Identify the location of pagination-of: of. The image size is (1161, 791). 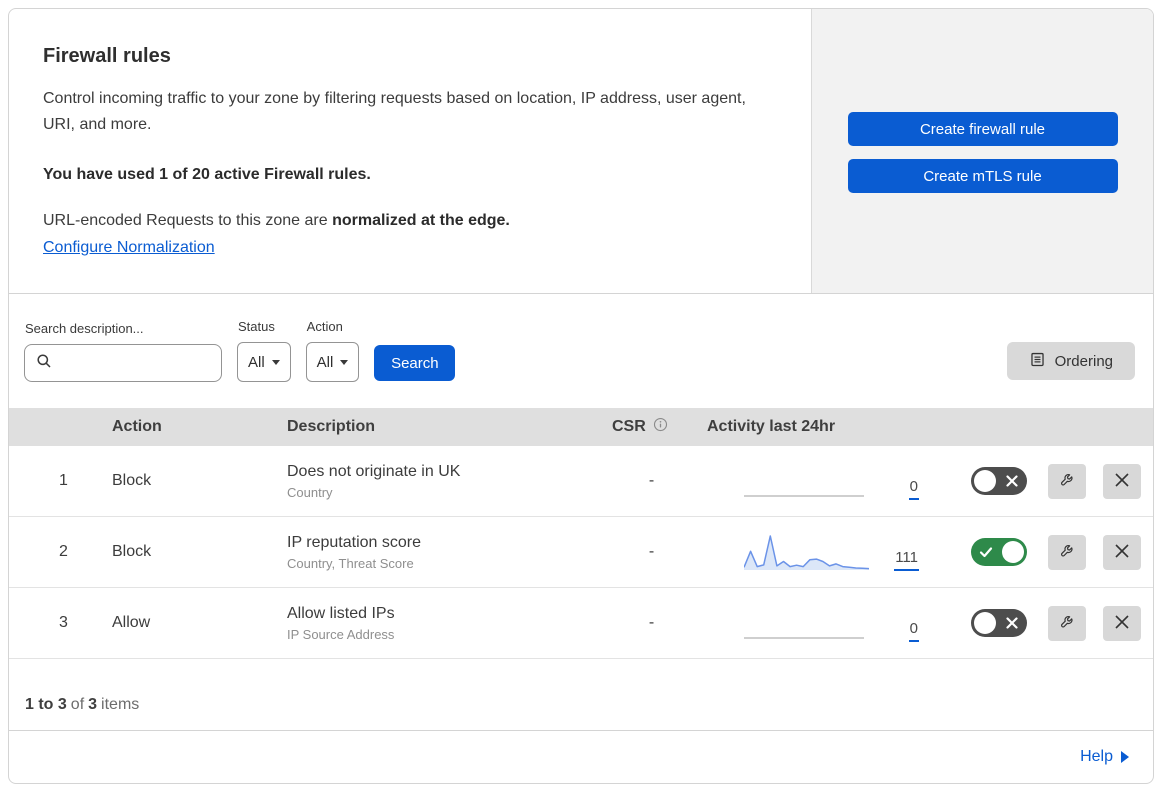
(77, 704).